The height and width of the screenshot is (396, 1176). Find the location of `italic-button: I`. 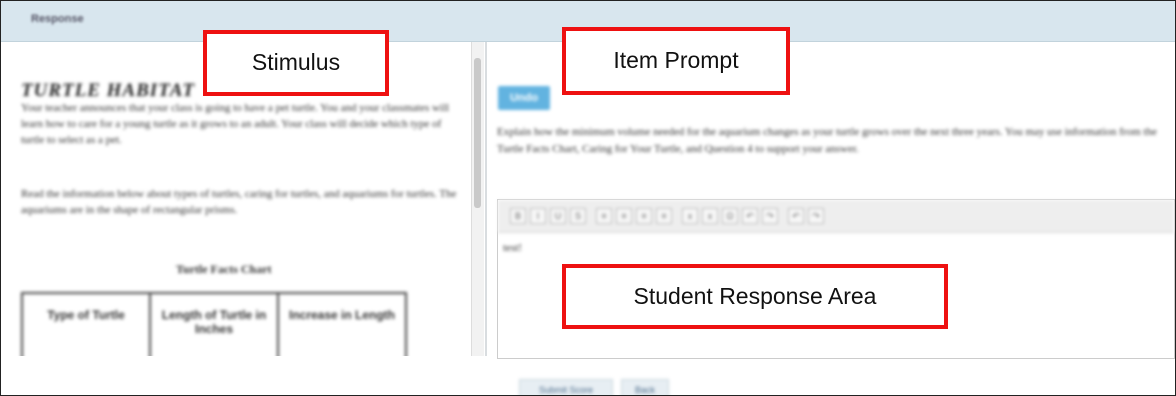

italic-button: I is located at coordinates (538, 216).